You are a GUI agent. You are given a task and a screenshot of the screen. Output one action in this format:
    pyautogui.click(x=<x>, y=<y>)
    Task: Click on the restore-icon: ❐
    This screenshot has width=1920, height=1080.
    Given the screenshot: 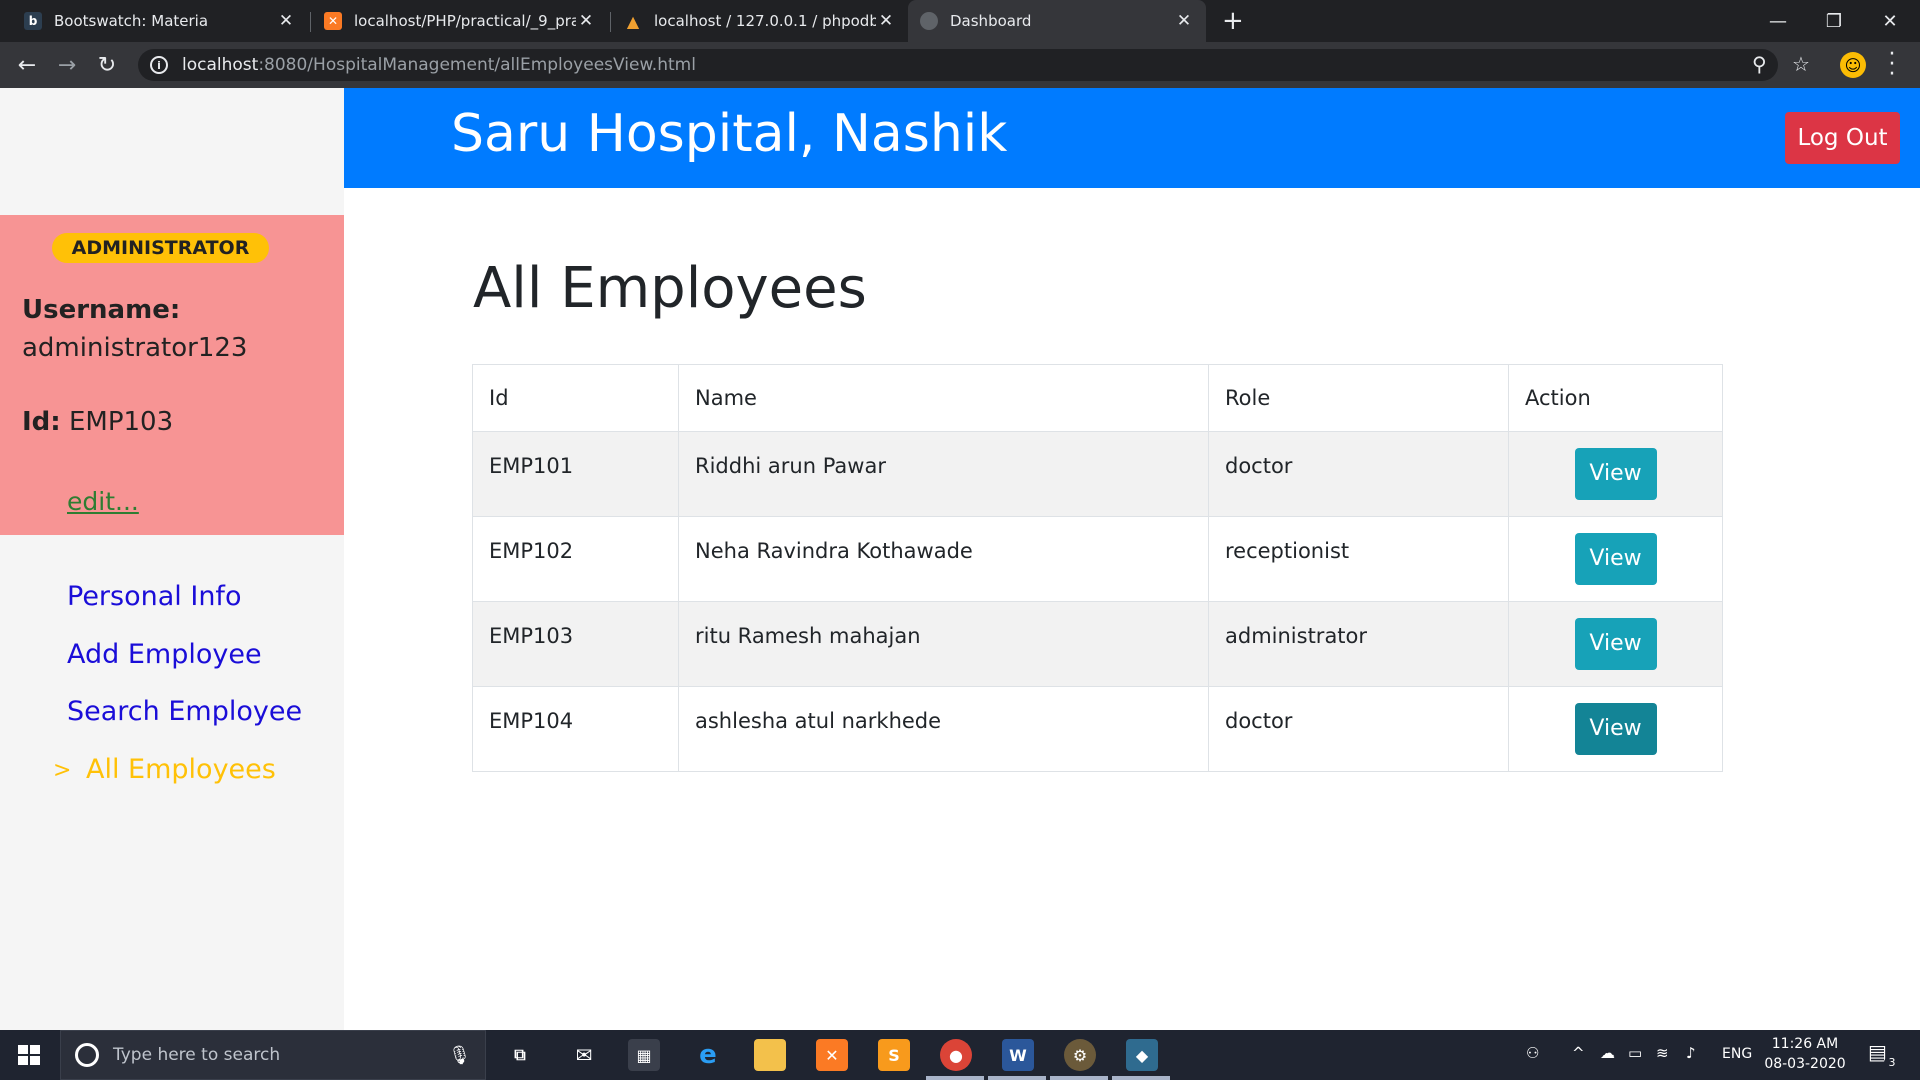 What is the action you would take?
    pyautogui.click(x=1834, y=21)
    